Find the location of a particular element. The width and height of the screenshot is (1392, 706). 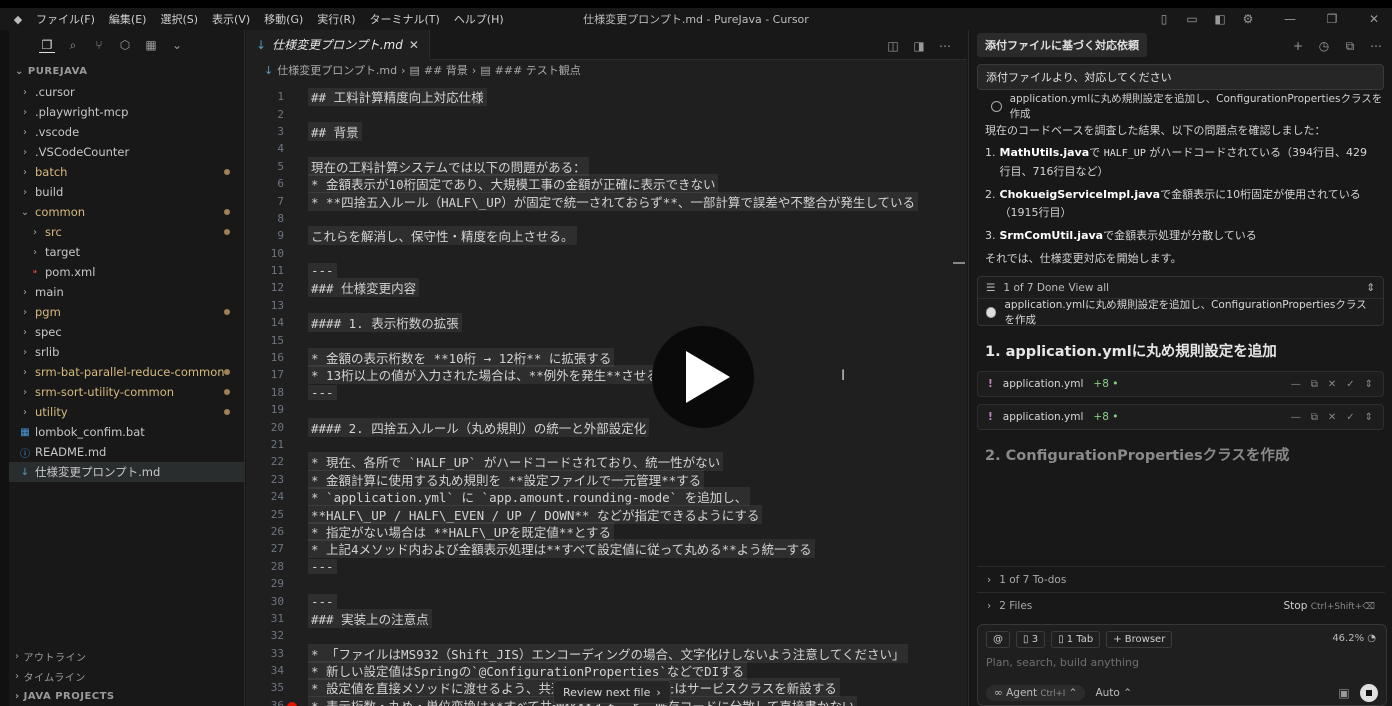

sidebar-view-icons: ❐ ⌕ ⑂ ⬡ ▦ ⌄ is located at coordinates (126, 45).